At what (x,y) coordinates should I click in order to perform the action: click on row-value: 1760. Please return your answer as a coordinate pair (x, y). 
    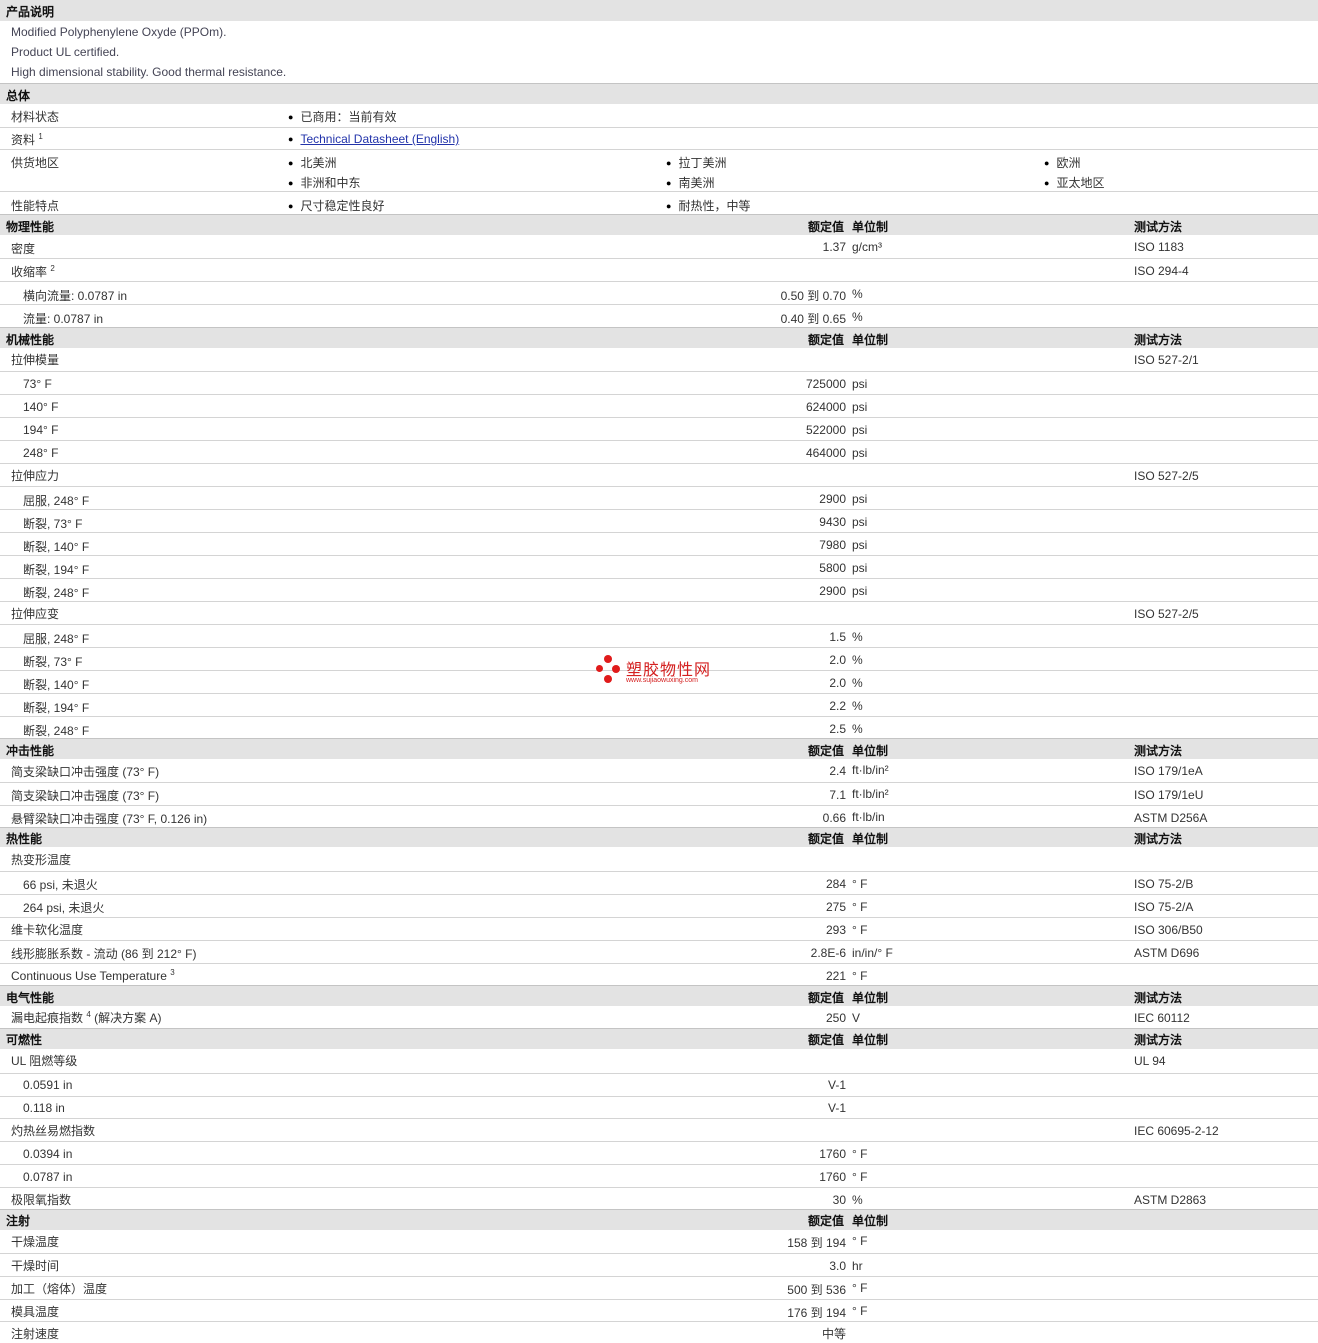
    Looking at the image, I should click on (832, 1177).